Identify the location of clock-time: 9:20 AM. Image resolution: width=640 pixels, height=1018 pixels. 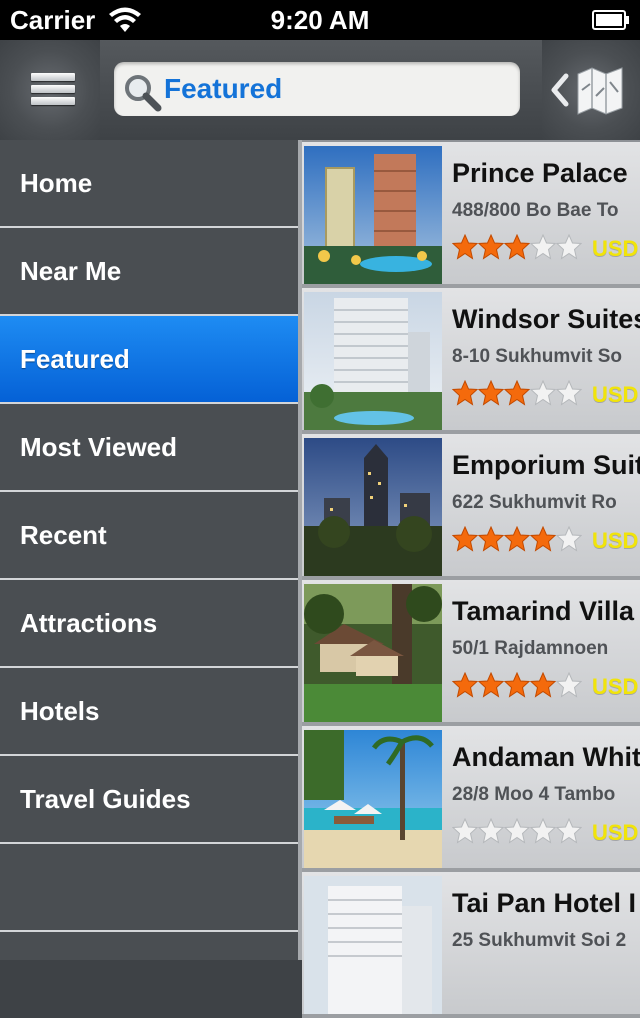
(320, 20).